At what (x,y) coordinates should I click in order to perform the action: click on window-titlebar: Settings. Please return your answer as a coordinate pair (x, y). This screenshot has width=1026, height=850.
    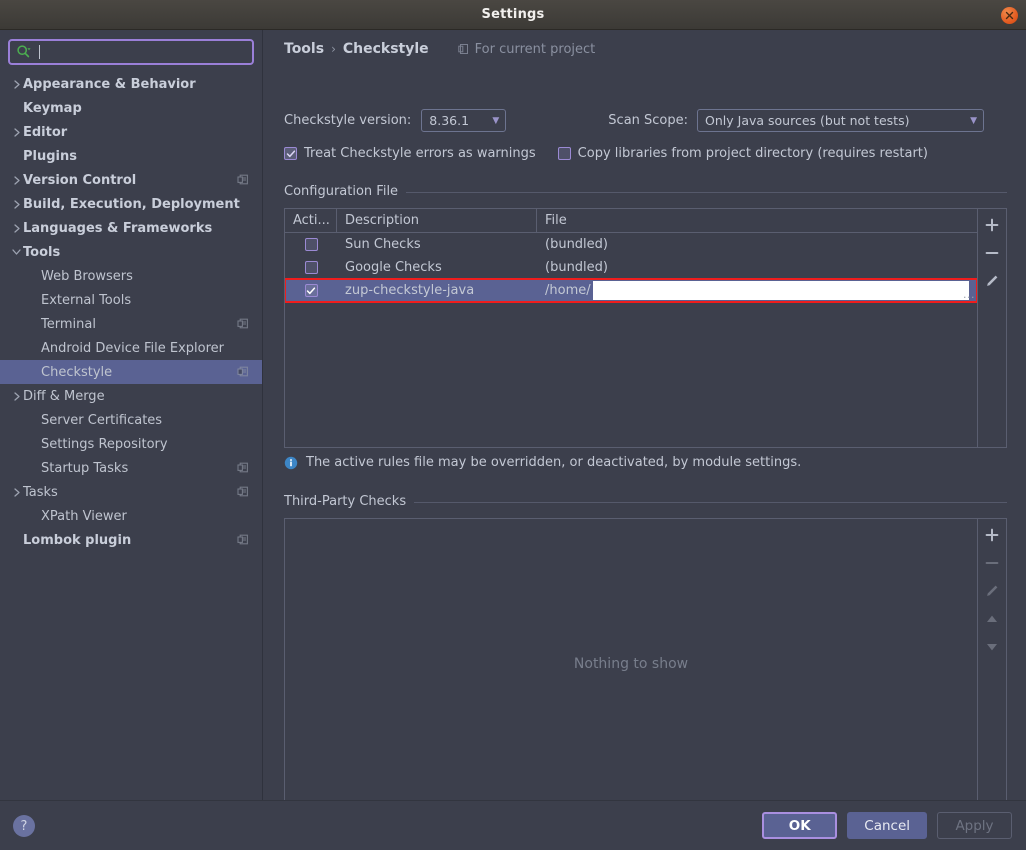
    Looking at the image, I should click on (513, 15).